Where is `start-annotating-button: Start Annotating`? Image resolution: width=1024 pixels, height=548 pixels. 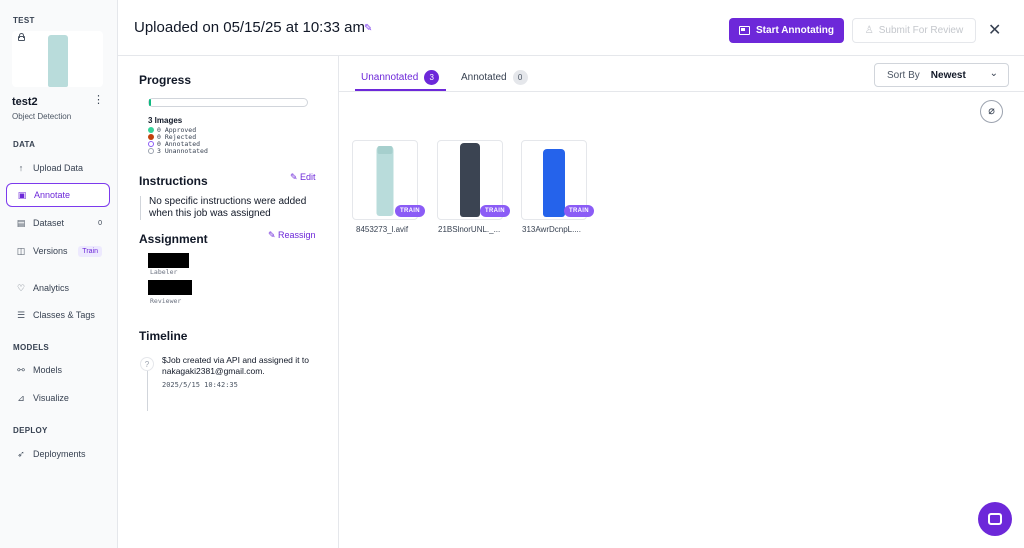 start-annotating-button: Start Annotating is located at coordinates (786, 30).